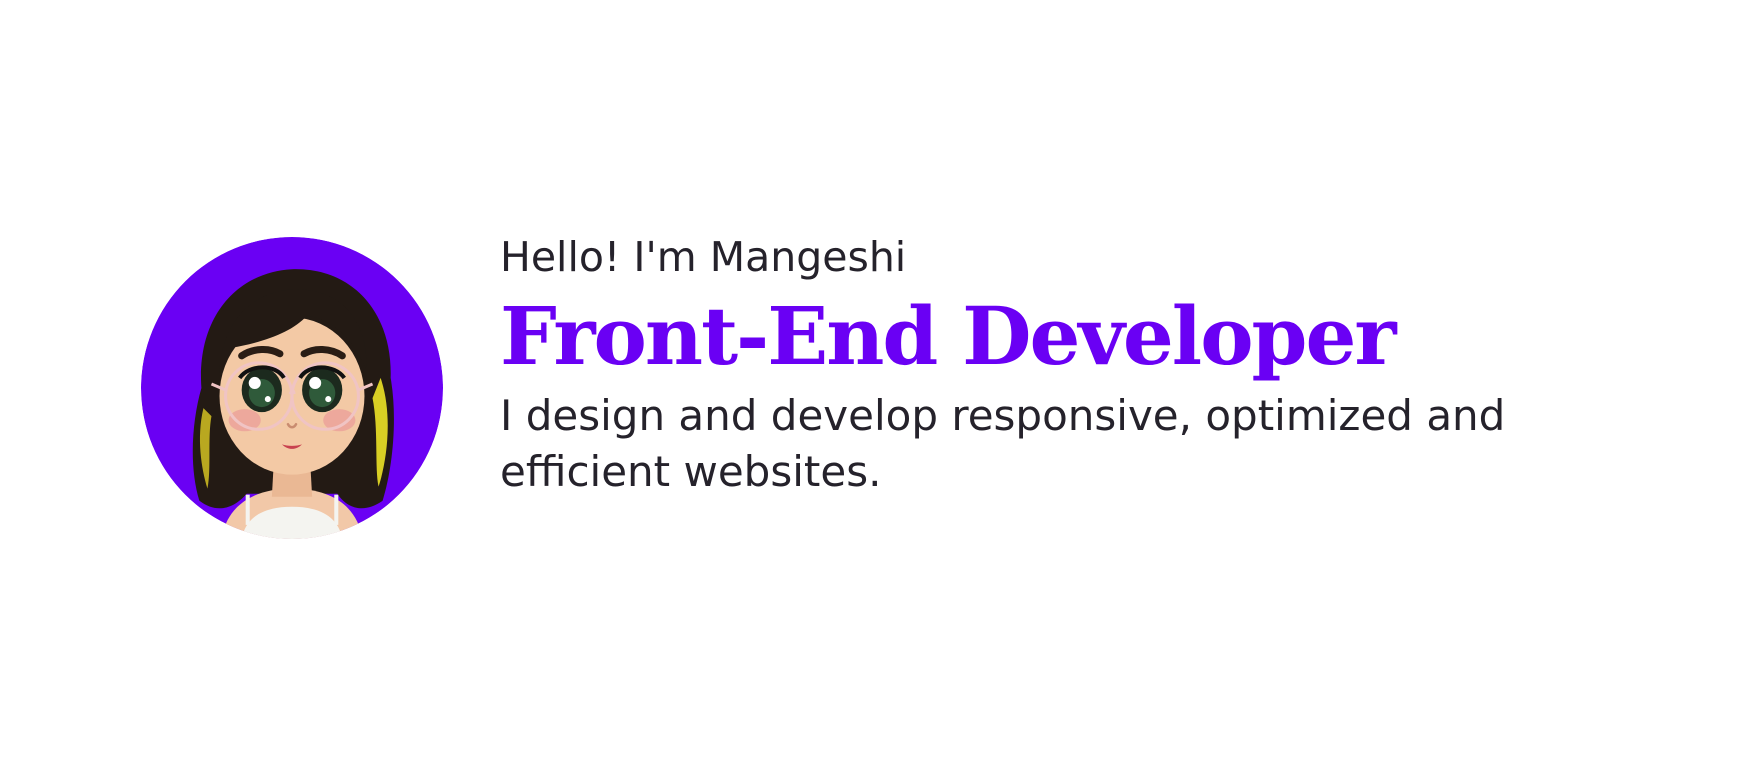 The width and height of the screenshot is (1763, 783). I want to click on page-title: Front-End Developer, so click(948, 336).